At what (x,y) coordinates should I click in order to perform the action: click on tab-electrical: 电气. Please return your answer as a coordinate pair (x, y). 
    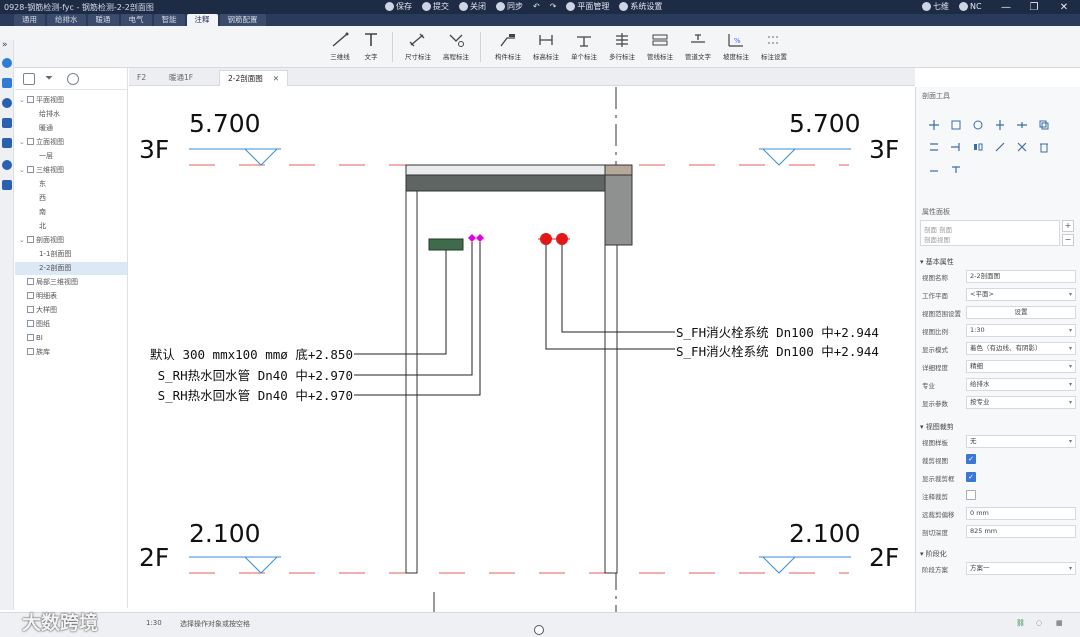
    Looking at the image, I should click on (136, 20).